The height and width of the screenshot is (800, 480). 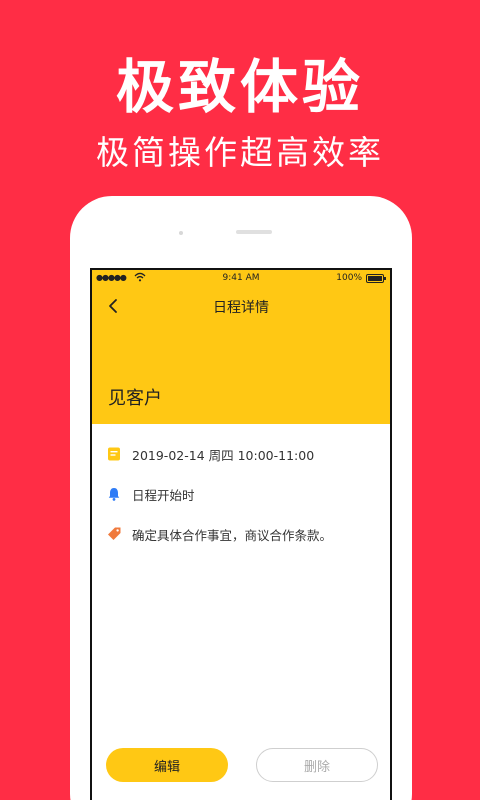 What do you see at coordinates (241, 308) in the screenshot?
I see `page-title: 日程详情` at bounding box center [241, 308].